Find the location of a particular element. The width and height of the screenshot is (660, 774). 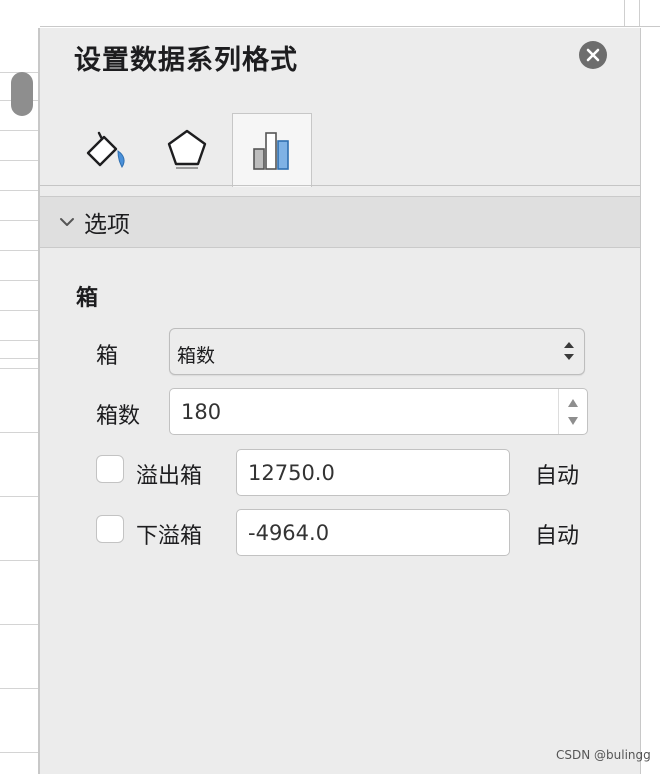

stepper-buttons is located at coordinates (572, 411).